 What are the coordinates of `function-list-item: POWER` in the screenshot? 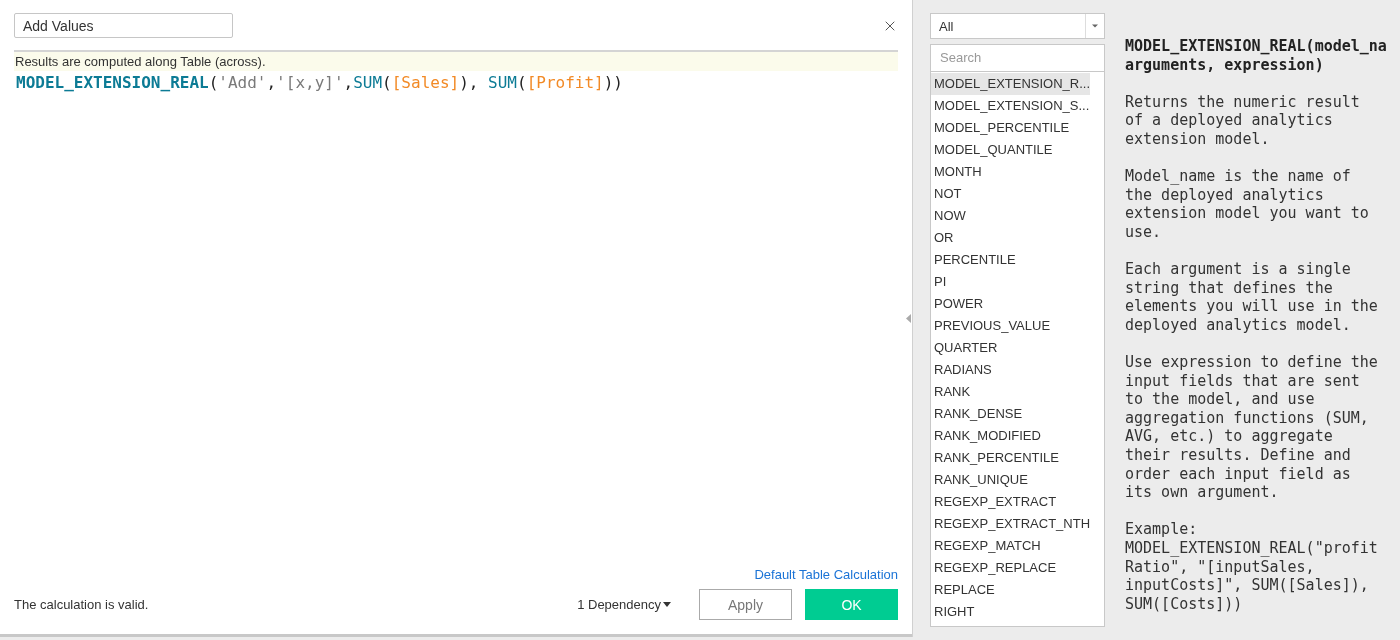 It's located at (1011, 303).